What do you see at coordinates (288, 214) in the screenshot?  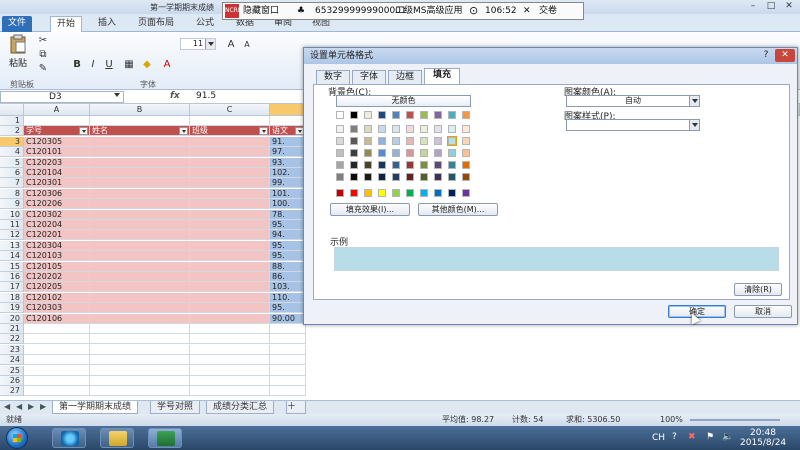 I see `chinese-score-cell: 78.` at bounding box center [288, 214].